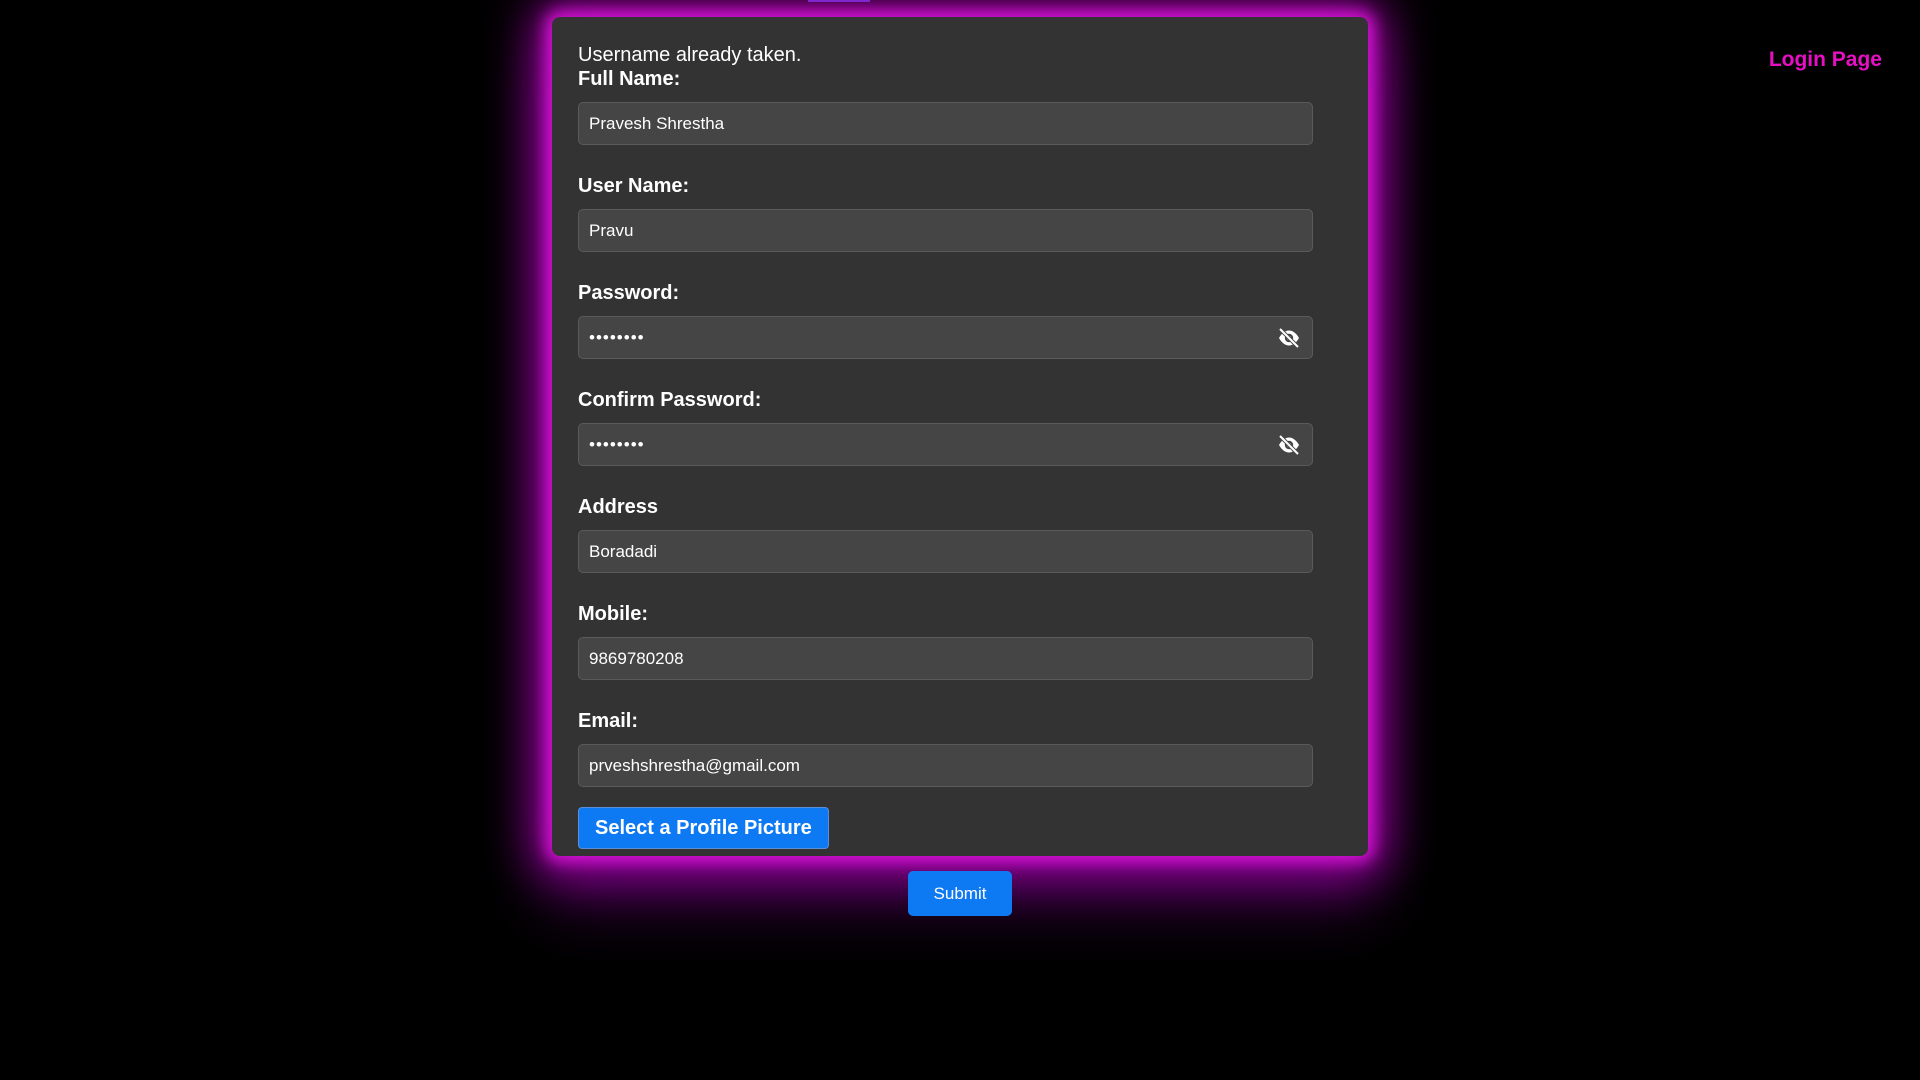 The width and height of the screenshot is (1920, 1080). I want to click on mobile-input, so click(945, 658).